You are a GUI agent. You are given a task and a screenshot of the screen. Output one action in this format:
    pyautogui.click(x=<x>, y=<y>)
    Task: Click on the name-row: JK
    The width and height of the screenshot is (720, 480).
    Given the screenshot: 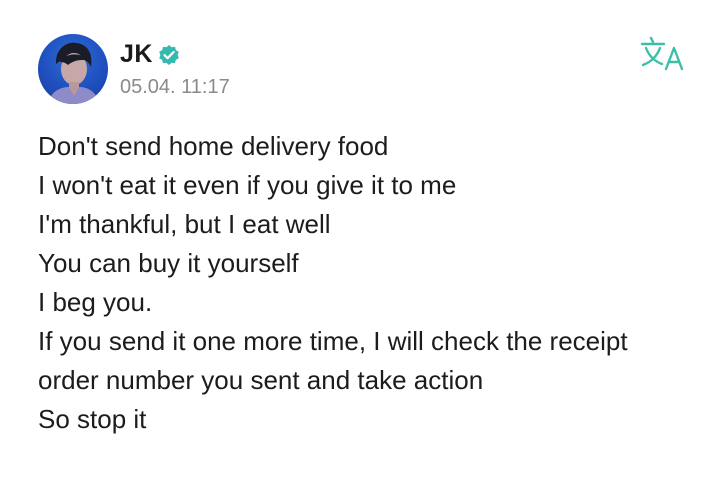 What is the action you would take?
    pyautogui.click(x=175, y=55)
    